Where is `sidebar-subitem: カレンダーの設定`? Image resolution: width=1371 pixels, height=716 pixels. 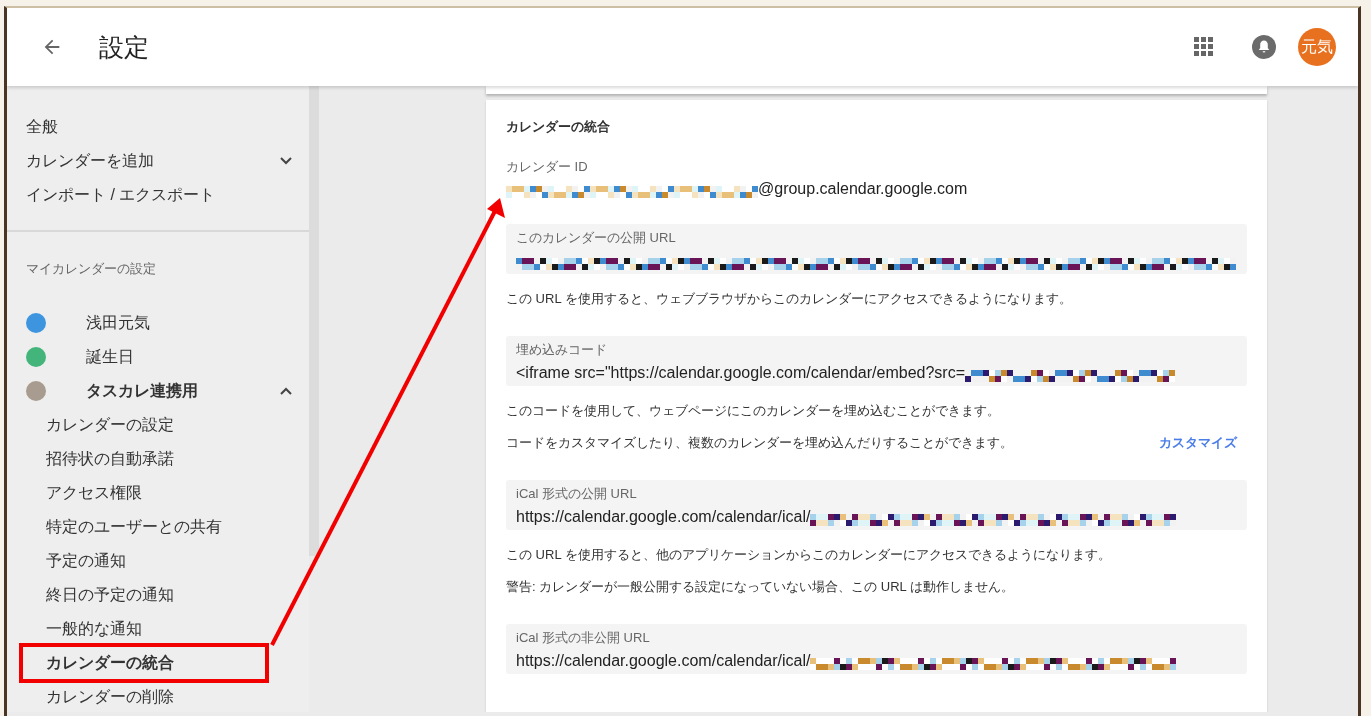
sidebar-subitem: カレンダーの設定 is located at coordinates (158, 425).